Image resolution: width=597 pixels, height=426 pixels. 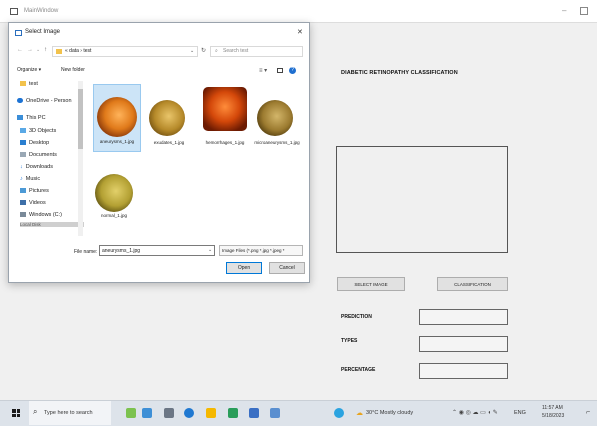 I want to click on classification-button: CLASSIFICATION, so click(x=472, y=284).